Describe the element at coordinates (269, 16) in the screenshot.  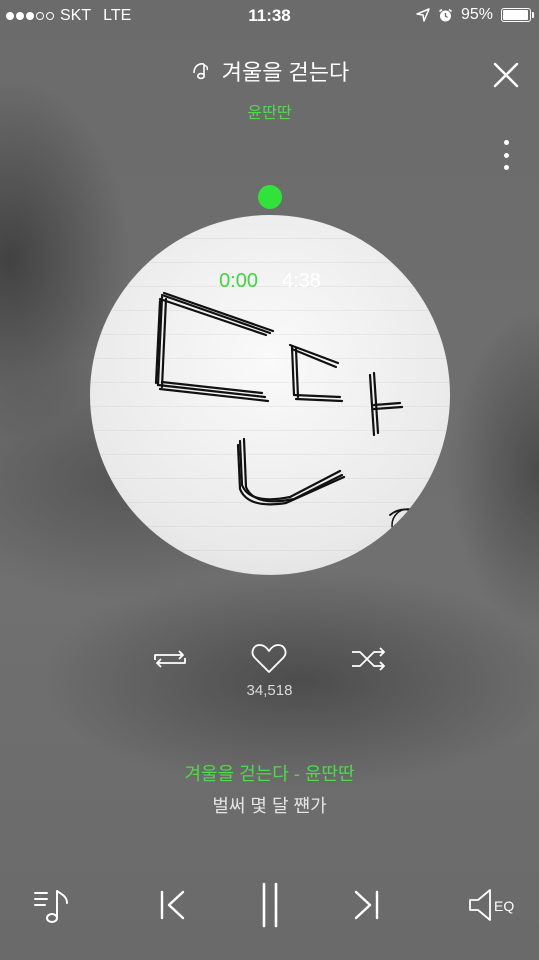
I see `status-bar: SKT LTE 11:38 95%` at that location.